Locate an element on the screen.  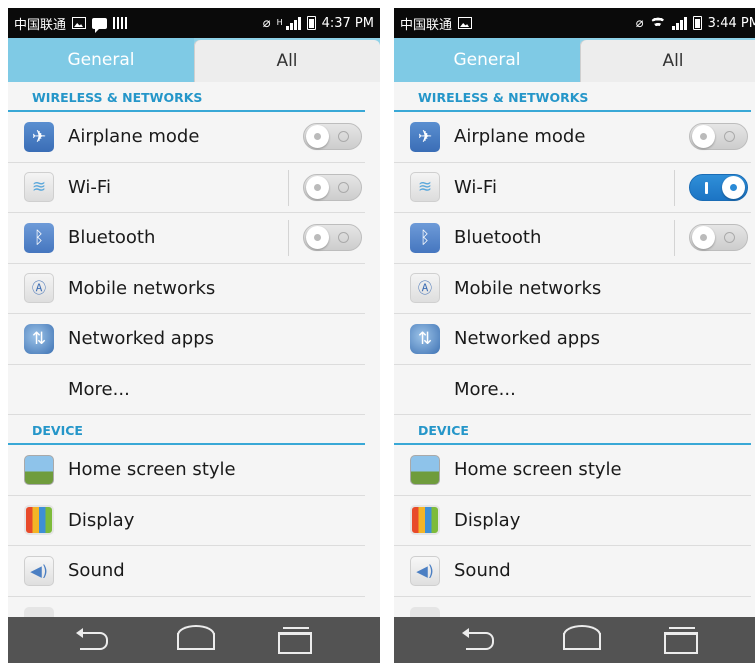
status-bar: 中国联通 ⌀ 3:44 PM is located at coordinates (574, 23).